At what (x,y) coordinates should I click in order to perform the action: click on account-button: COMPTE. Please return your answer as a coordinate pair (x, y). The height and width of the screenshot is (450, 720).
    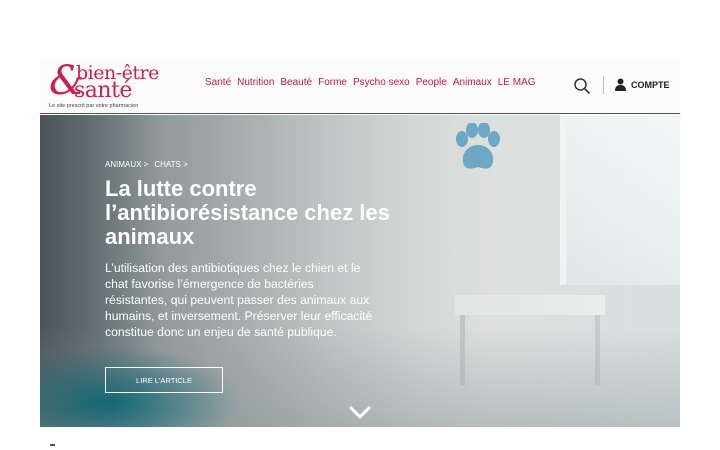
    Looking at the image, I should click on (642, 84).